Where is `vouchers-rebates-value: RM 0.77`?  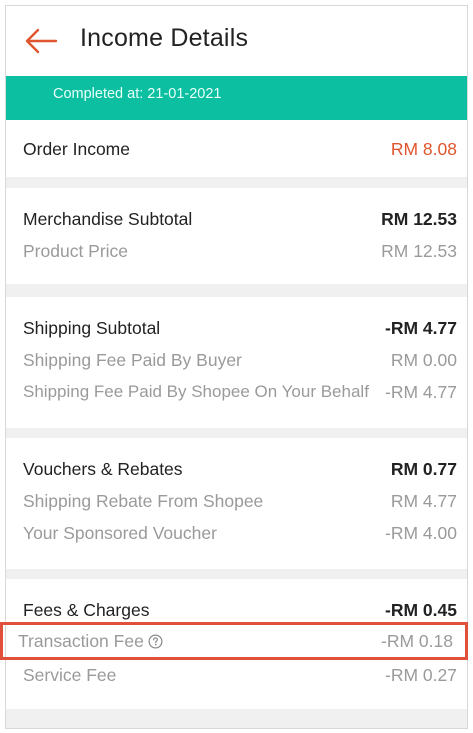
vouchers-rebates-value: RM 0.77 is located at coordinates (423, 468).